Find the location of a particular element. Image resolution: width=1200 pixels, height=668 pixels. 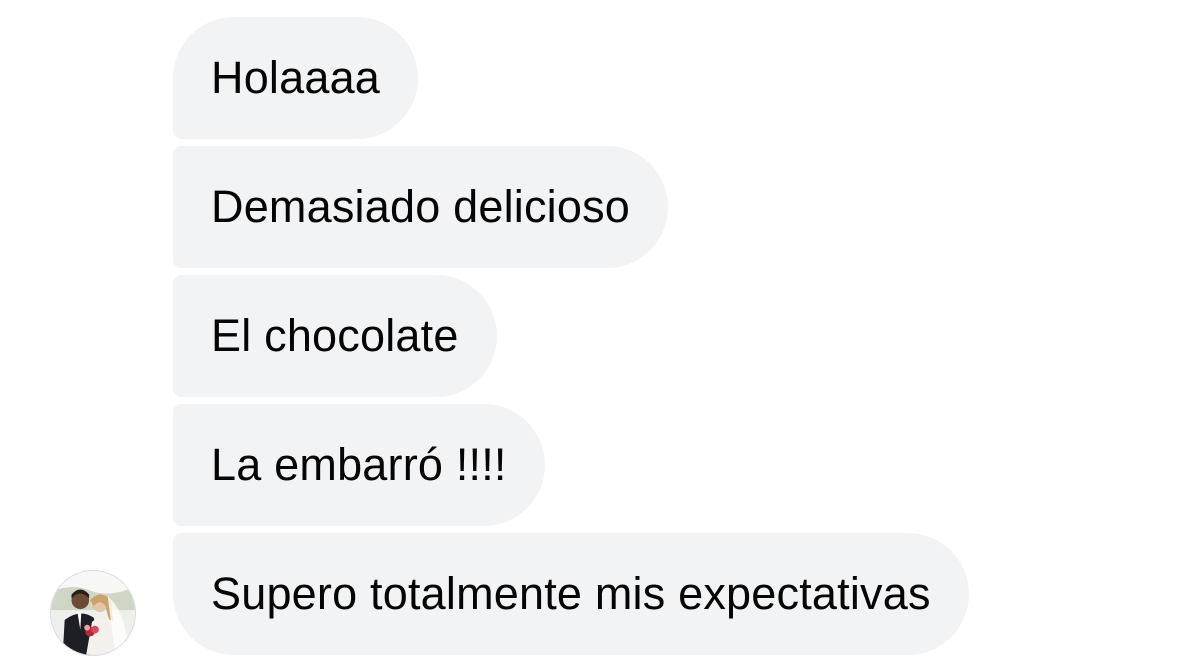

profile-photo-icon is located at coordinates (93, 613).